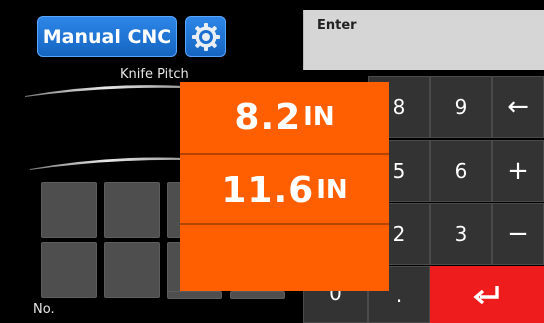 Image resolution: width=544 pixels, height=323 pixels. I want to click on manual-cnc-button: Manual CNC, so click(107, 36).